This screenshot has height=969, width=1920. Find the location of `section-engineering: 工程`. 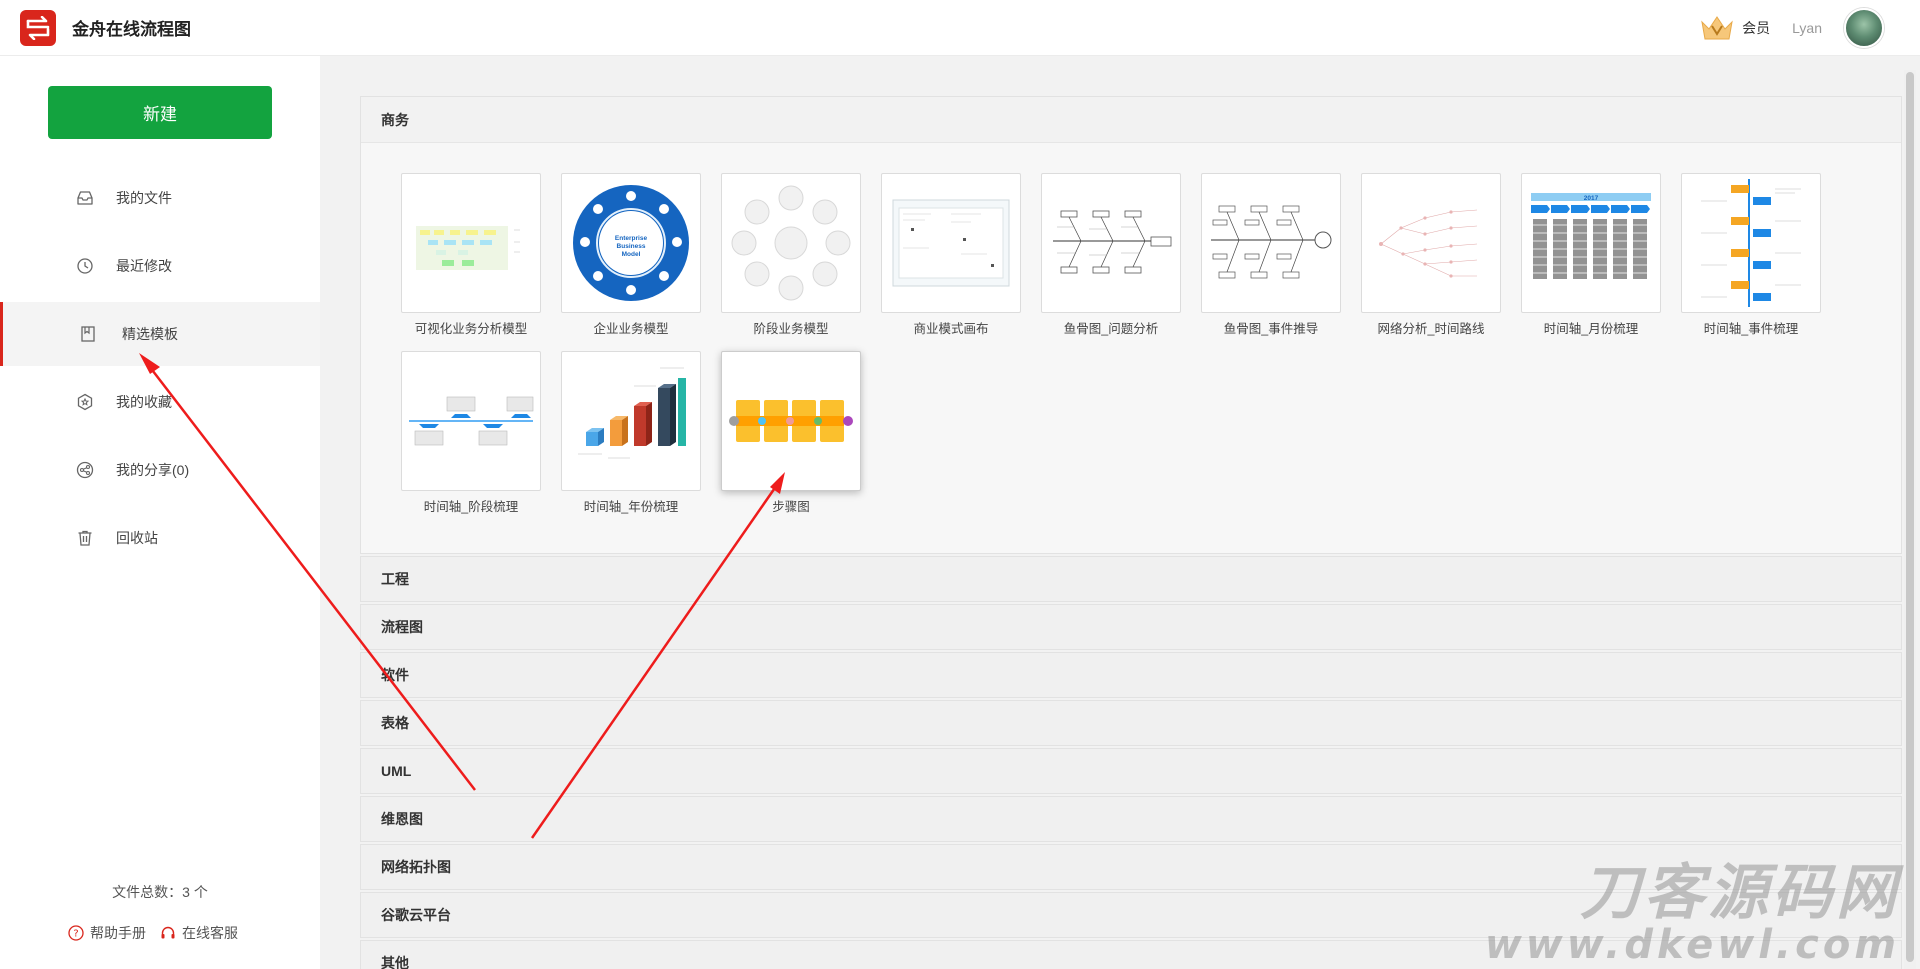

section-engineering: 工程 is located at coordinates (1131, 579).